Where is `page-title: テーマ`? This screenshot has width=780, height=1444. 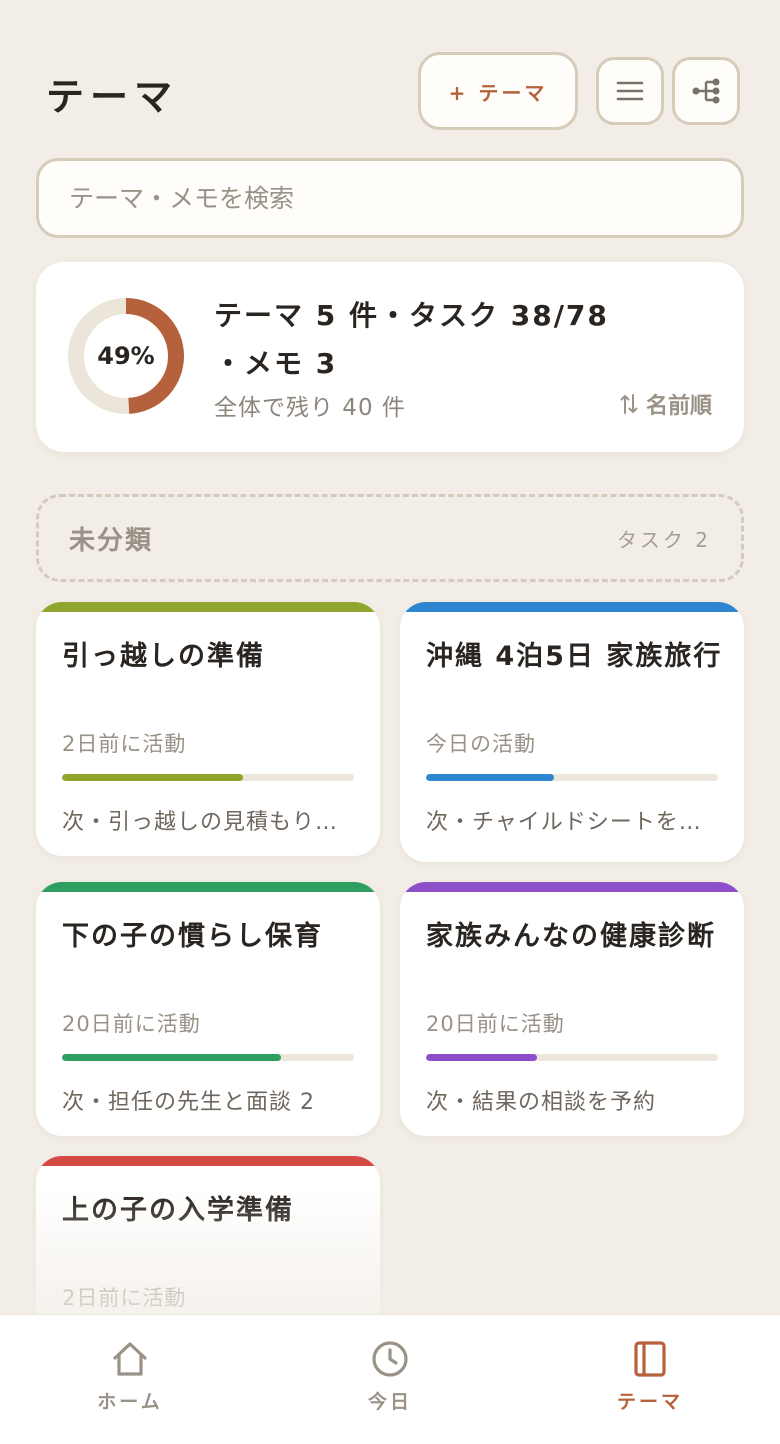
page-title: テーマ is located at coordinates (112, 97).